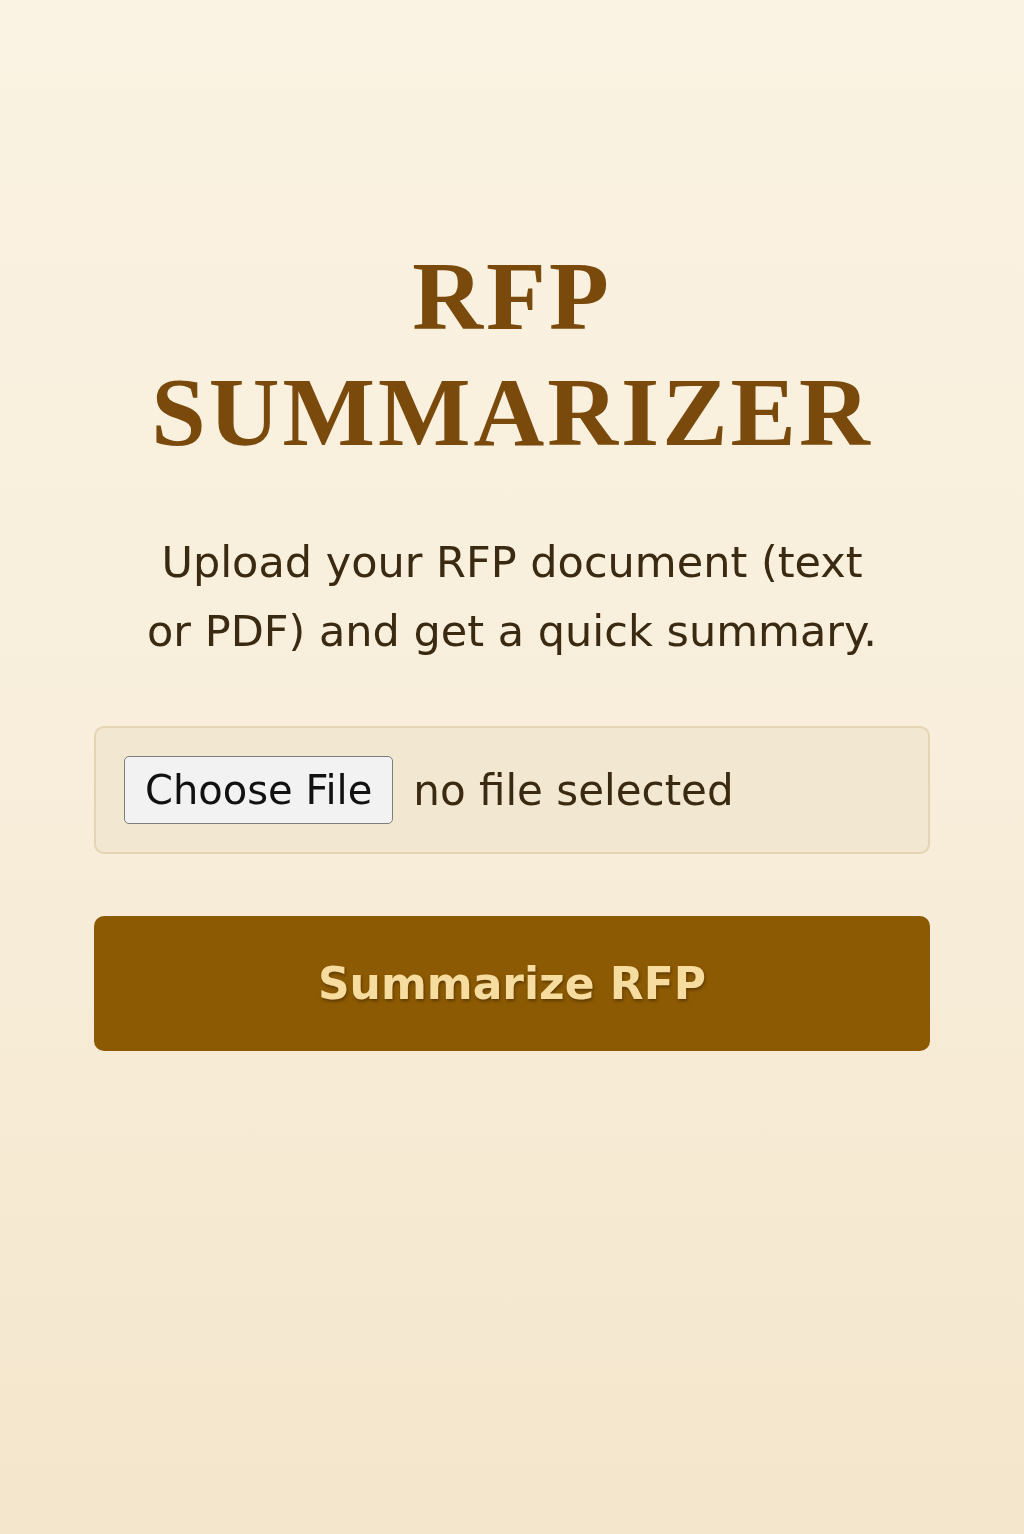 The image size is (1024, 1534). Describe the element at coordinates (573, 790) in the screenshot. I see `file-status-text: no file selected` at that location.